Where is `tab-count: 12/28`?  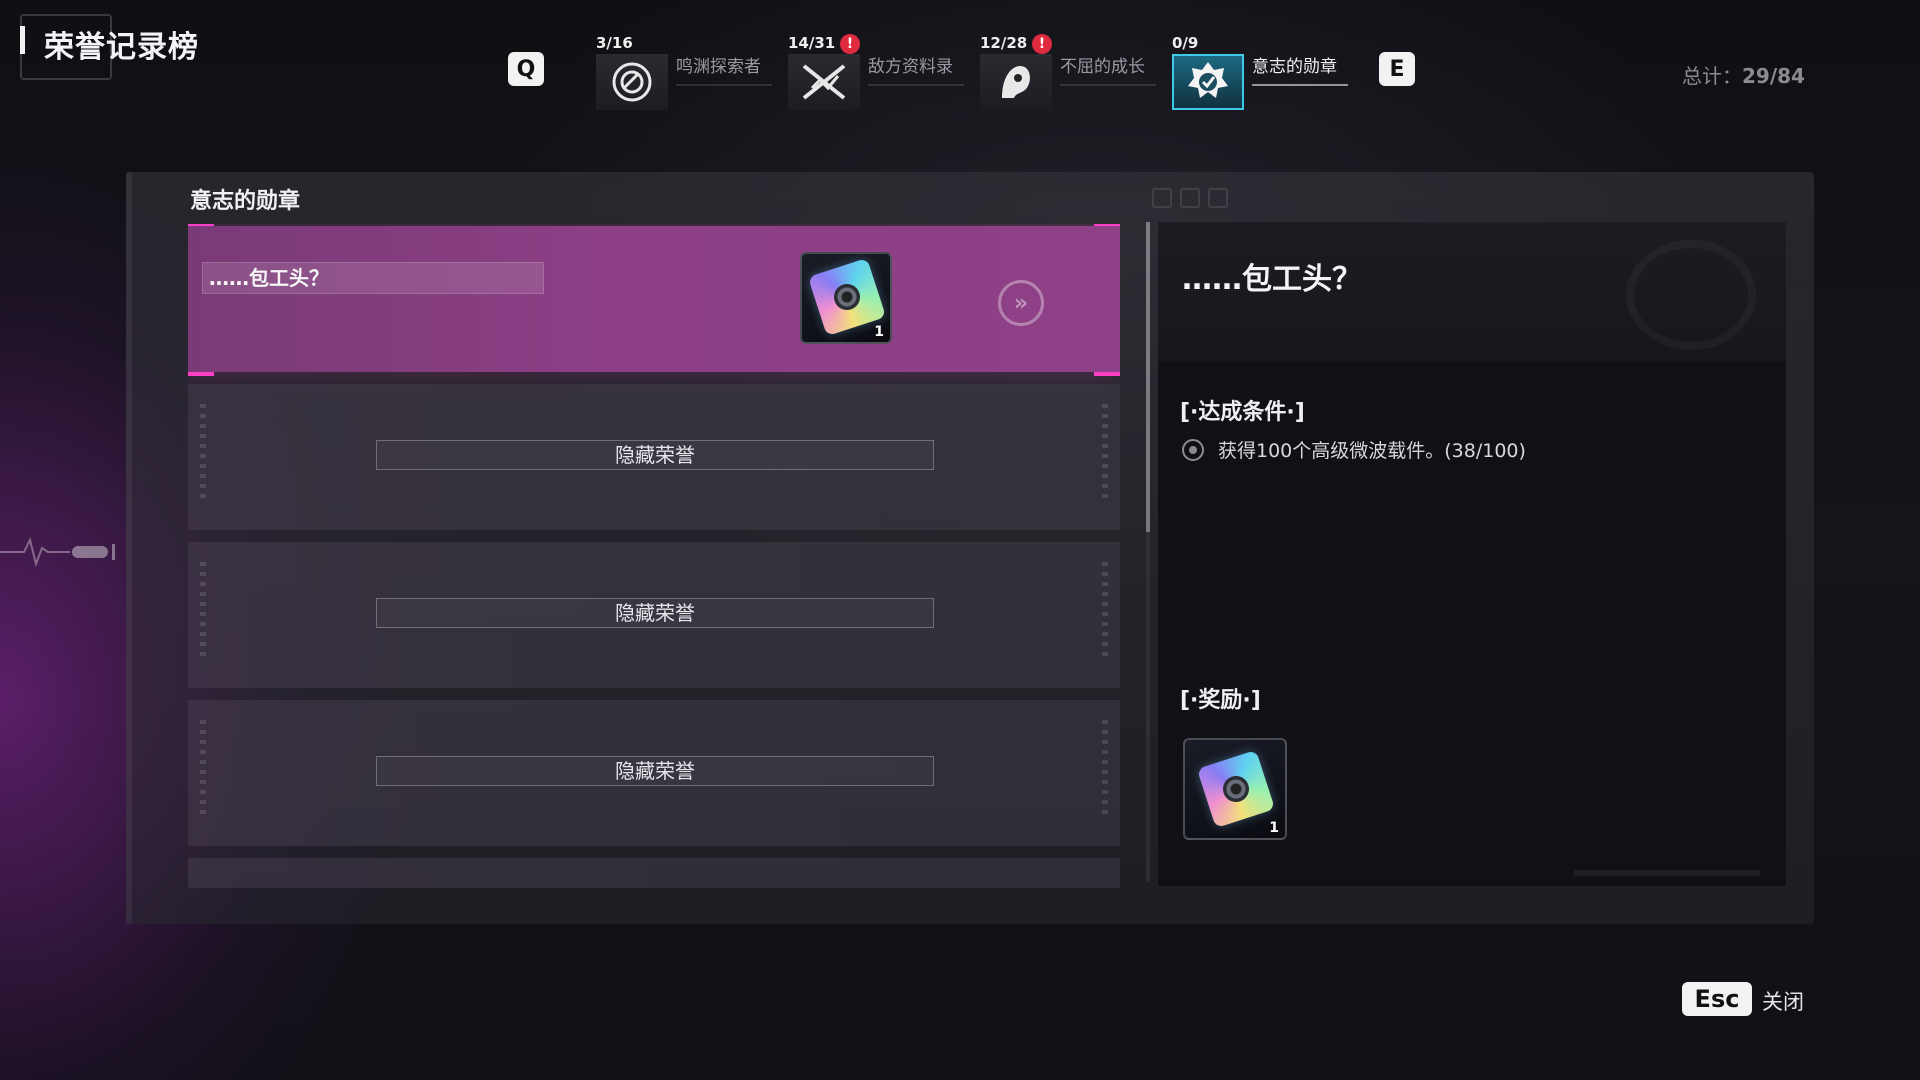 tab-count: 12/28 is located at coordinates (1004, 43).